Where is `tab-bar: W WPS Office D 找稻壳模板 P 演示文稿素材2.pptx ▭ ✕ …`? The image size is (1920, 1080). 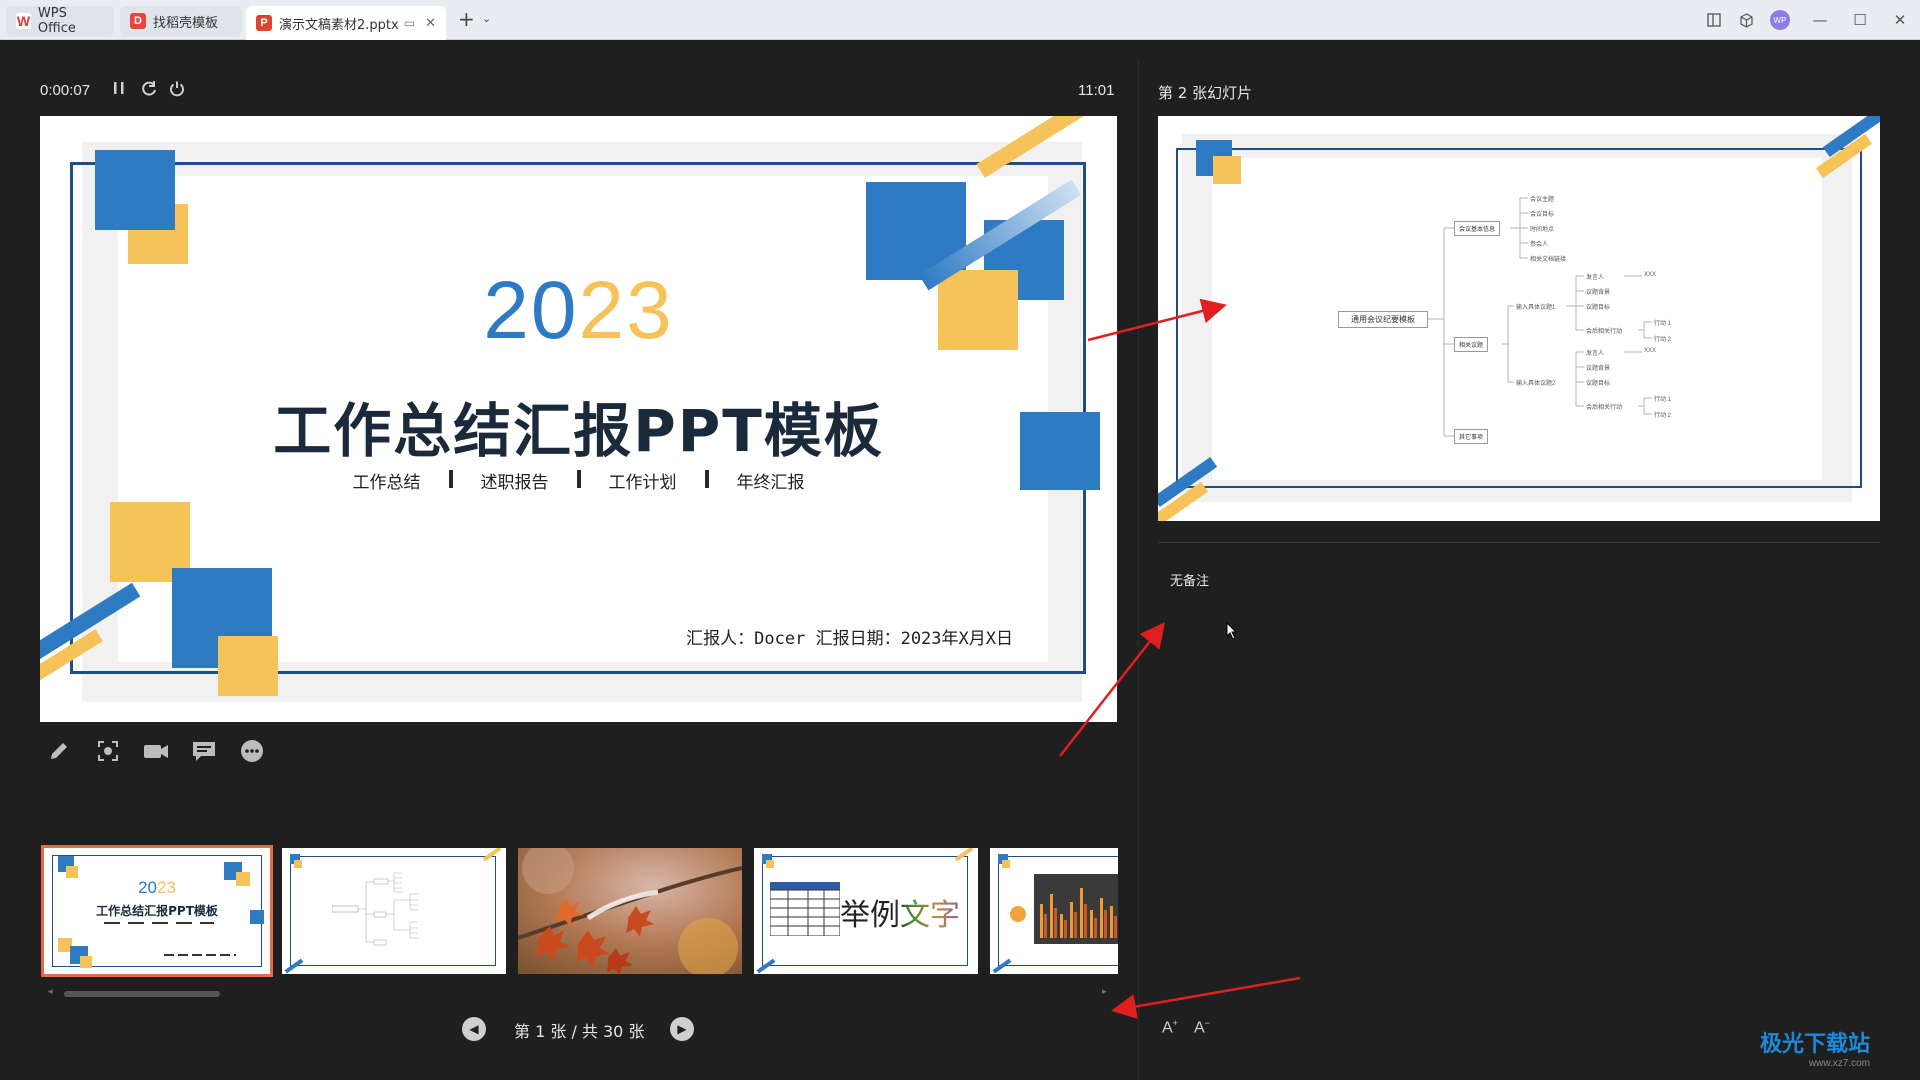
tab-bar: W WPS Office D 找稻壳模板 P 演示文稿素材2.pptx ▭ ✕ … is located at coordinates (960, 20).